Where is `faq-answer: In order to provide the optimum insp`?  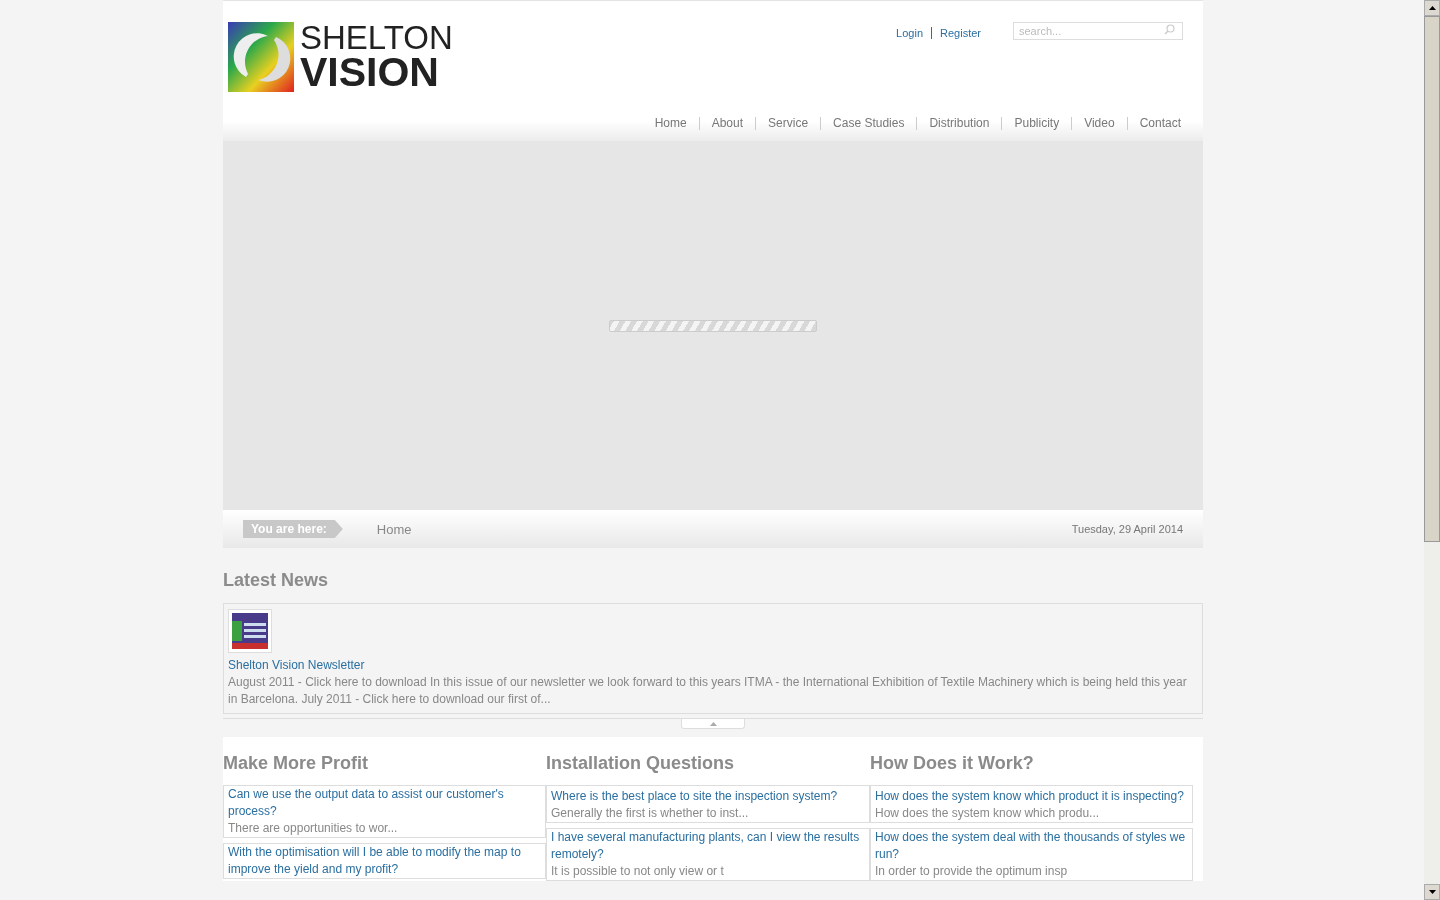
faq-answer: In order to provide the optimum insp is located at coordinates (972, 871).